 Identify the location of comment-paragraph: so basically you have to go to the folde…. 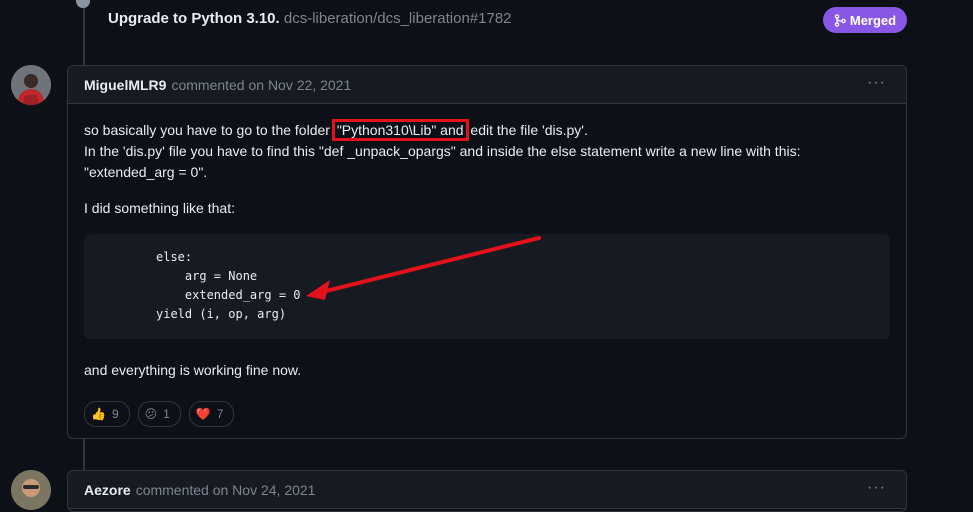
(487, 151).